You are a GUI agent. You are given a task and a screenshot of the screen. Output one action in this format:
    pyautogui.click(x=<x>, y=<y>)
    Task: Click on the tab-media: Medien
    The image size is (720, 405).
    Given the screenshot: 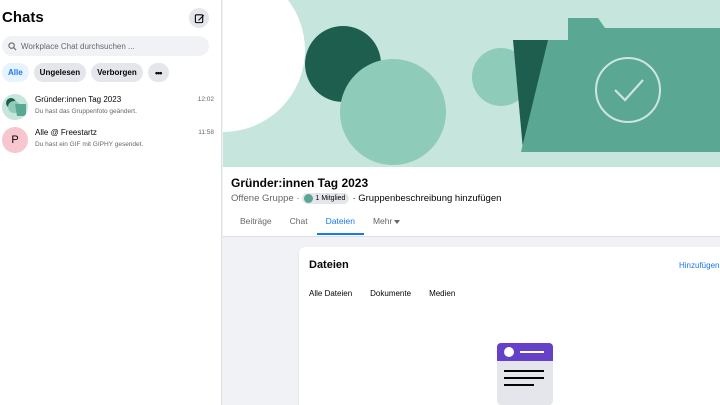 What is the action you would take?
    pyautogui.click(x=442, y=293)
    